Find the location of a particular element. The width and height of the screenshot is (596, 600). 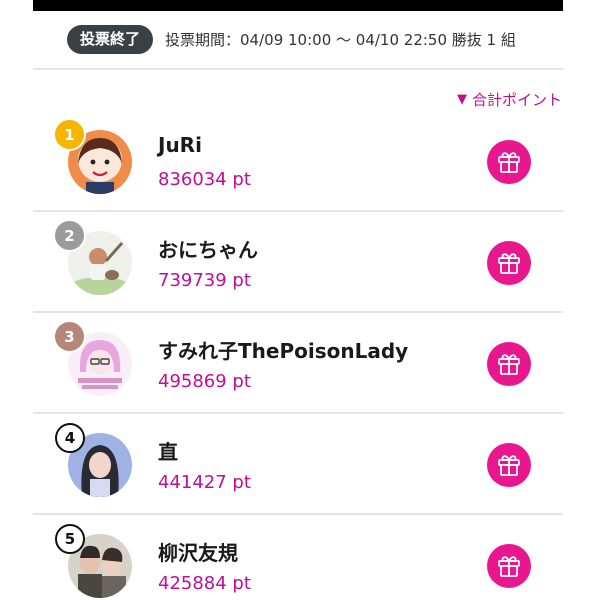

participant-name: JuRi is located at coordinates (180, 145).